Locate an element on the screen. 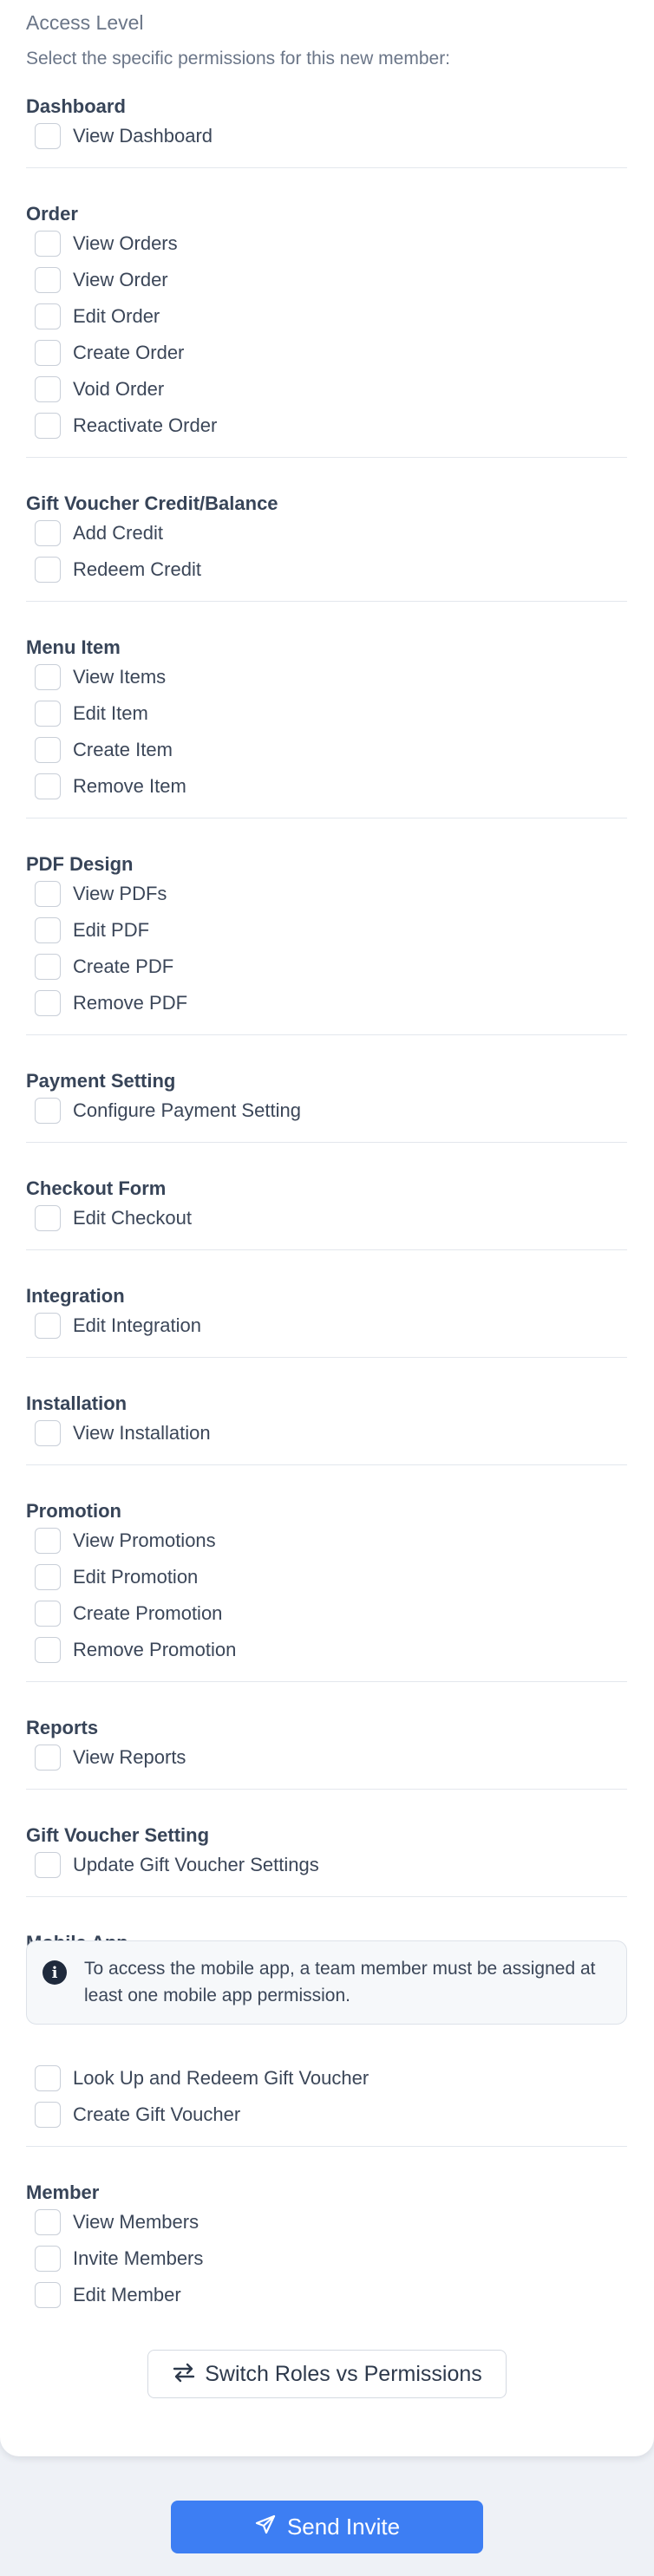 The image size is (654, 2576). permission-view-pdfs: View PDFs is located at coordinates (101, 894).